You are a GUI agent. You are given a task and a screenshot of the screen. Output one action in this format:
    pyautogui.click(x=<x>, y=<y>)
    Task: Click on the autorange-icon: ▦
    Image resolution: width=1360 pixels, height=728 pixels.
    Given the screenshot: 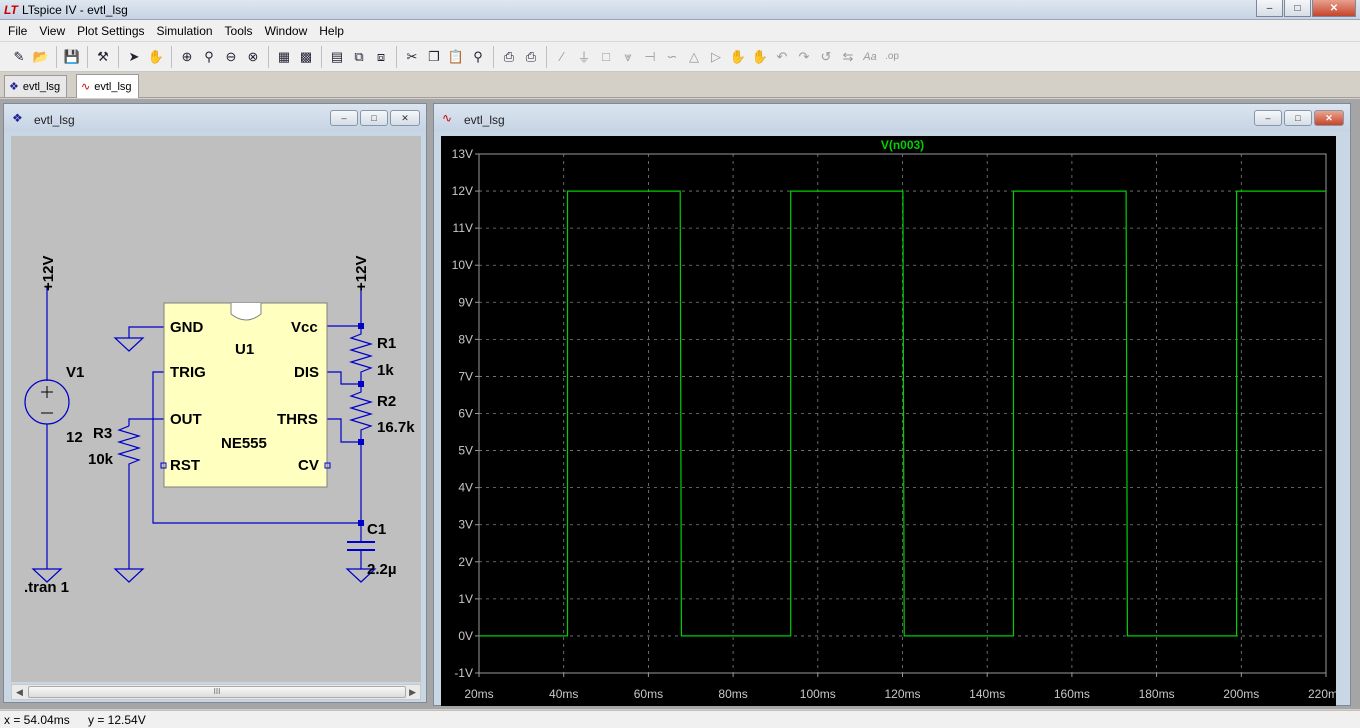 What is the action you would take?
    pyautogui.click(x=284, y=57)
    